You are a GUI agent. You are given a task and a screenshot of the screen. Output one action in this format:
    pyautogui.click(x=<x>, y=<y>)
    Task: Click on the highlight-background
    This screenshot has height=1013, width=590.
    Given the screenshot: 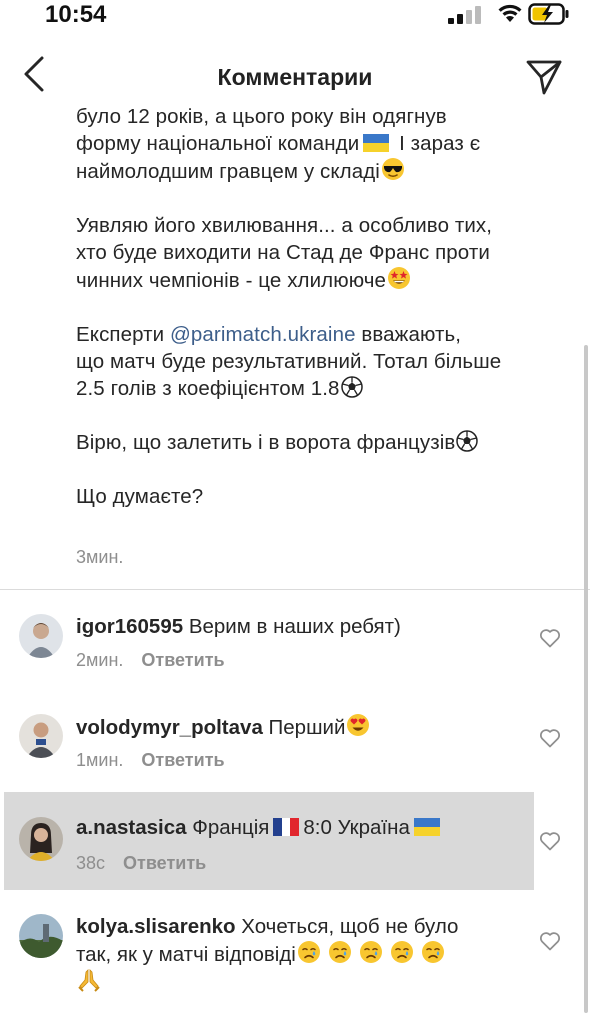 What is the action you would take?
    pyautogui.click(x=269, y=841)
    